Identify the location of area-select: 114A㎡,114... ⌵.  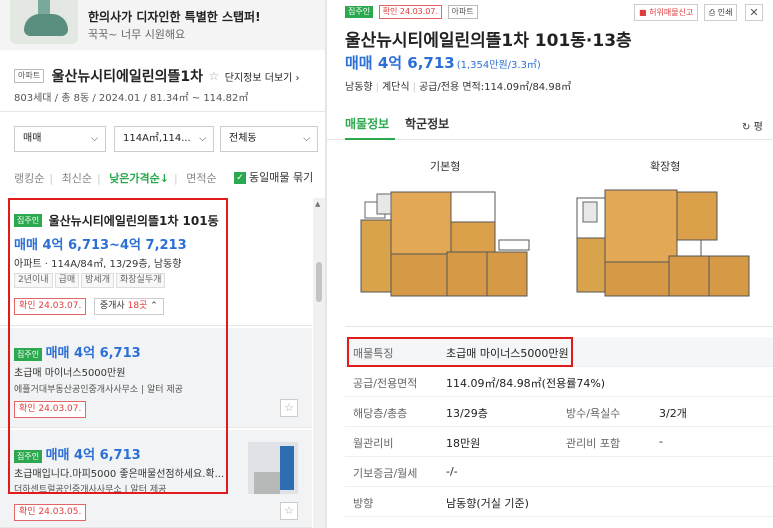
(164, 139).